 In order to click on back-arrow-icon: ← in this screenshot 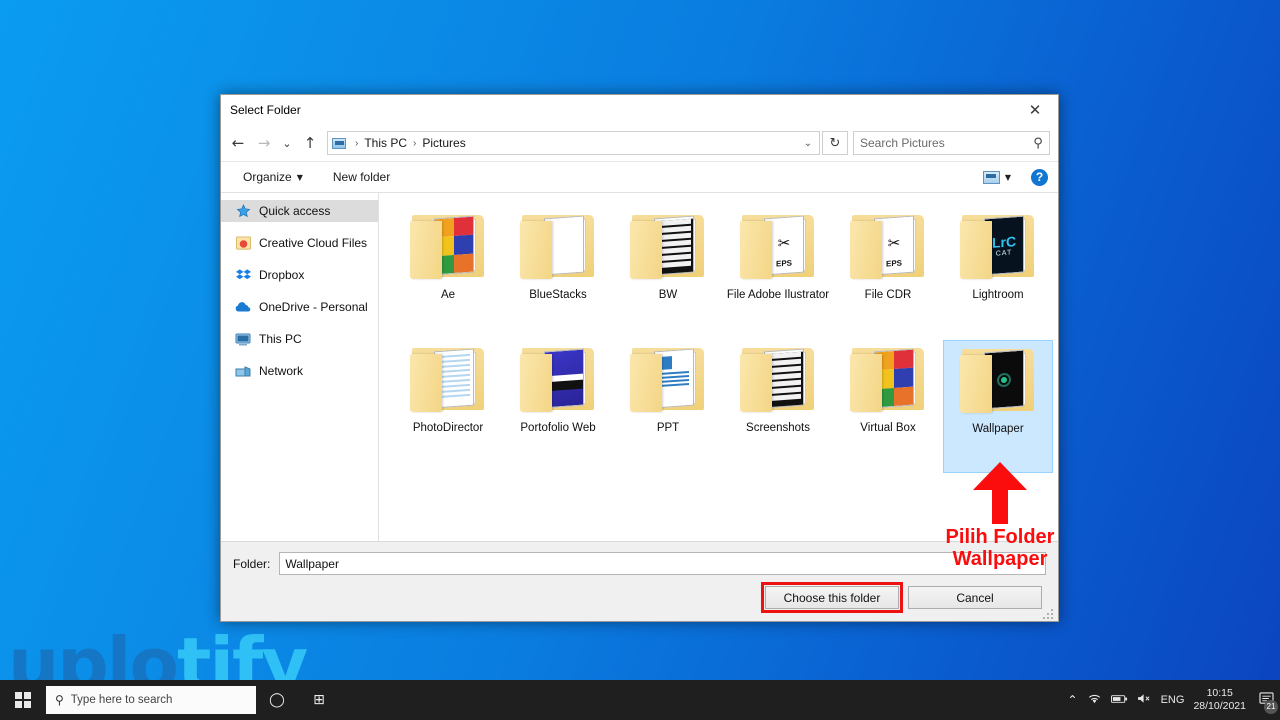, I will do `click(238, 143)`.